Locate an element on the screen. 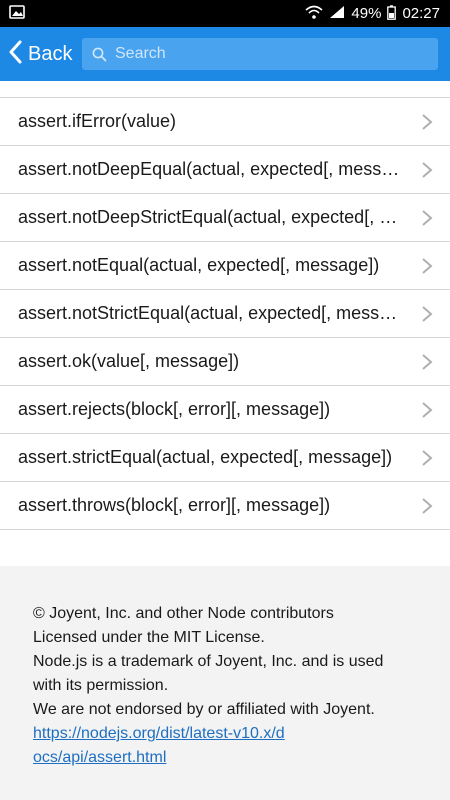  clock: 02:27 is located at coordinates (421, 13).